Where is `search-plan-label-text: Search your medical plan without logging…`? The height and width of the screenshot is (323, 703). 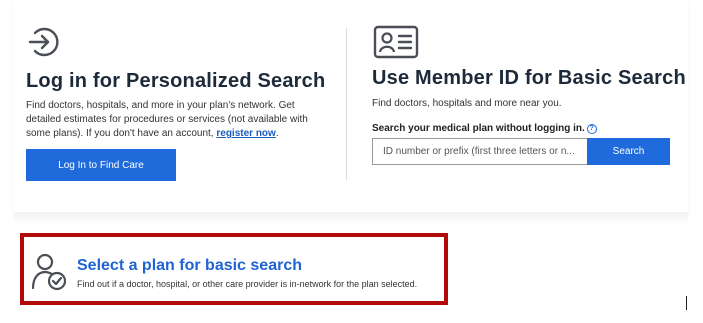
search-plan-label-text: Search your medical plan without logging… is located at coordinates (478, 128).